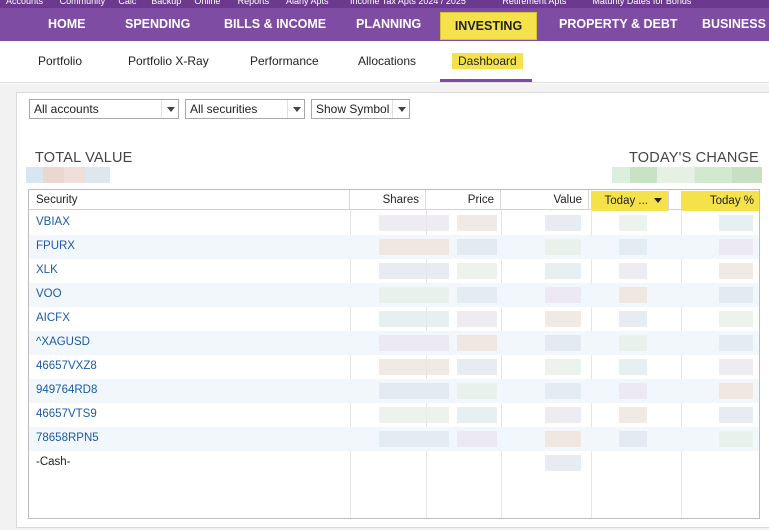  Describe the element at coordinates (254, 3) in the screenshot. I see `top-menu-item: Reports` at that location.